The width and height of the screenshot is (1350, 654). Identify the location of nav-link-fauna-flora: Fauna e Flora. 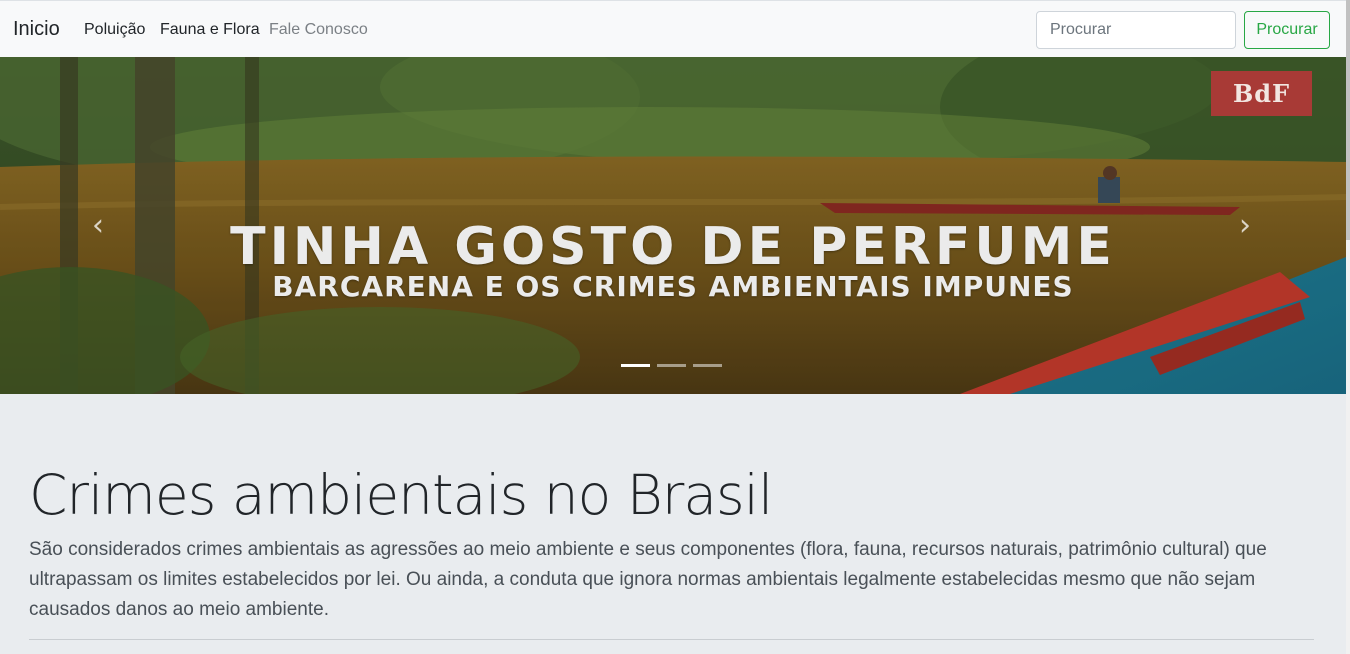
(210, 30).